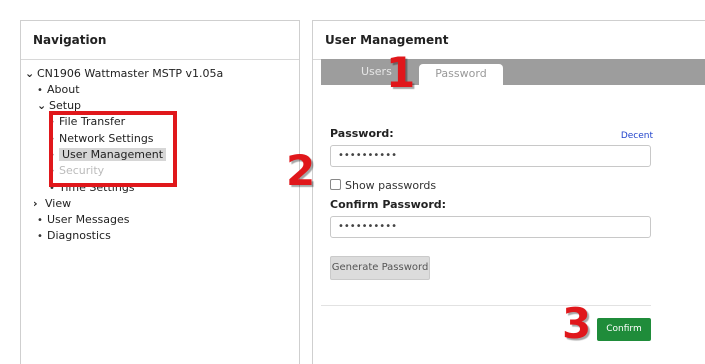 This screenshot has height=364, width=705. Describe the element at coordinates (624, 329) in the screenshot. I see `confirm-button: Confirm` at that location.